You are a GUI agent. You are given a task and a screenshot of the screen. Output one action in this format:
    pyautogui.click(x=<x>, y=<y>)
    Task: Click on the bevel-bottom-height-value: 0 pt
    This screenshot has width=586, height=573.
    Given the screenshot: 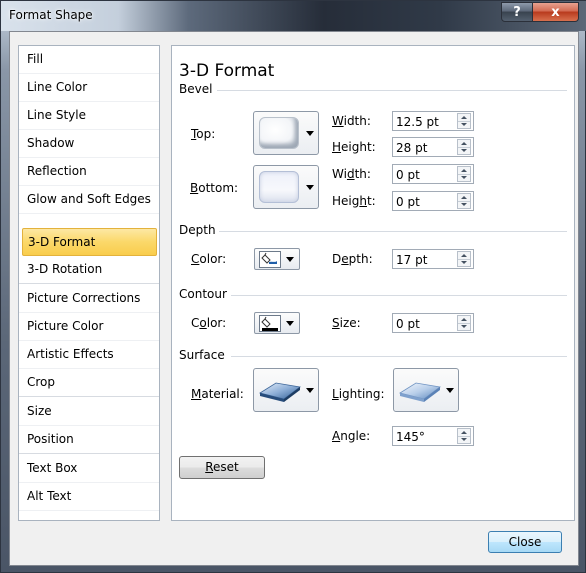 What is the action you would take?
    pyautogui.click(x=408, y=202)
    